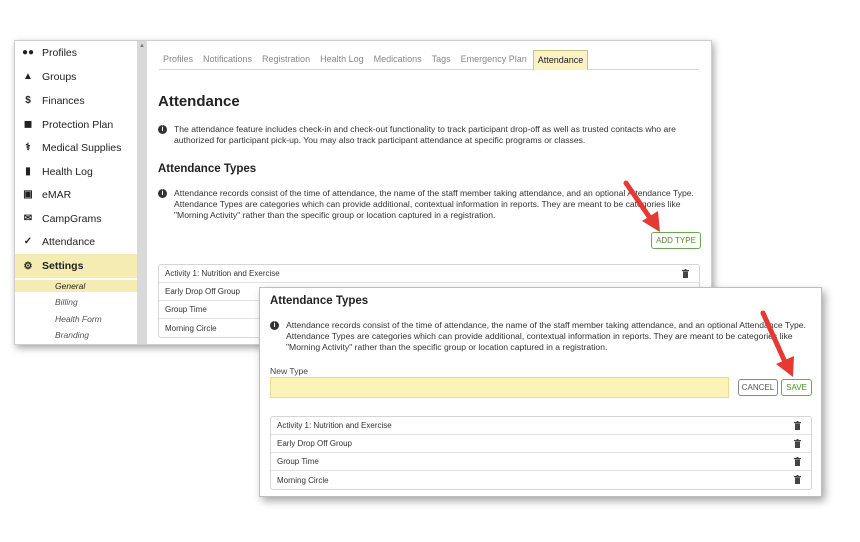 This screenshot has width=860, height=542. Describe the element at coordinates (72, 335) in the screenshot. I see `sidebar-subitem-branding: Branding` at that location.